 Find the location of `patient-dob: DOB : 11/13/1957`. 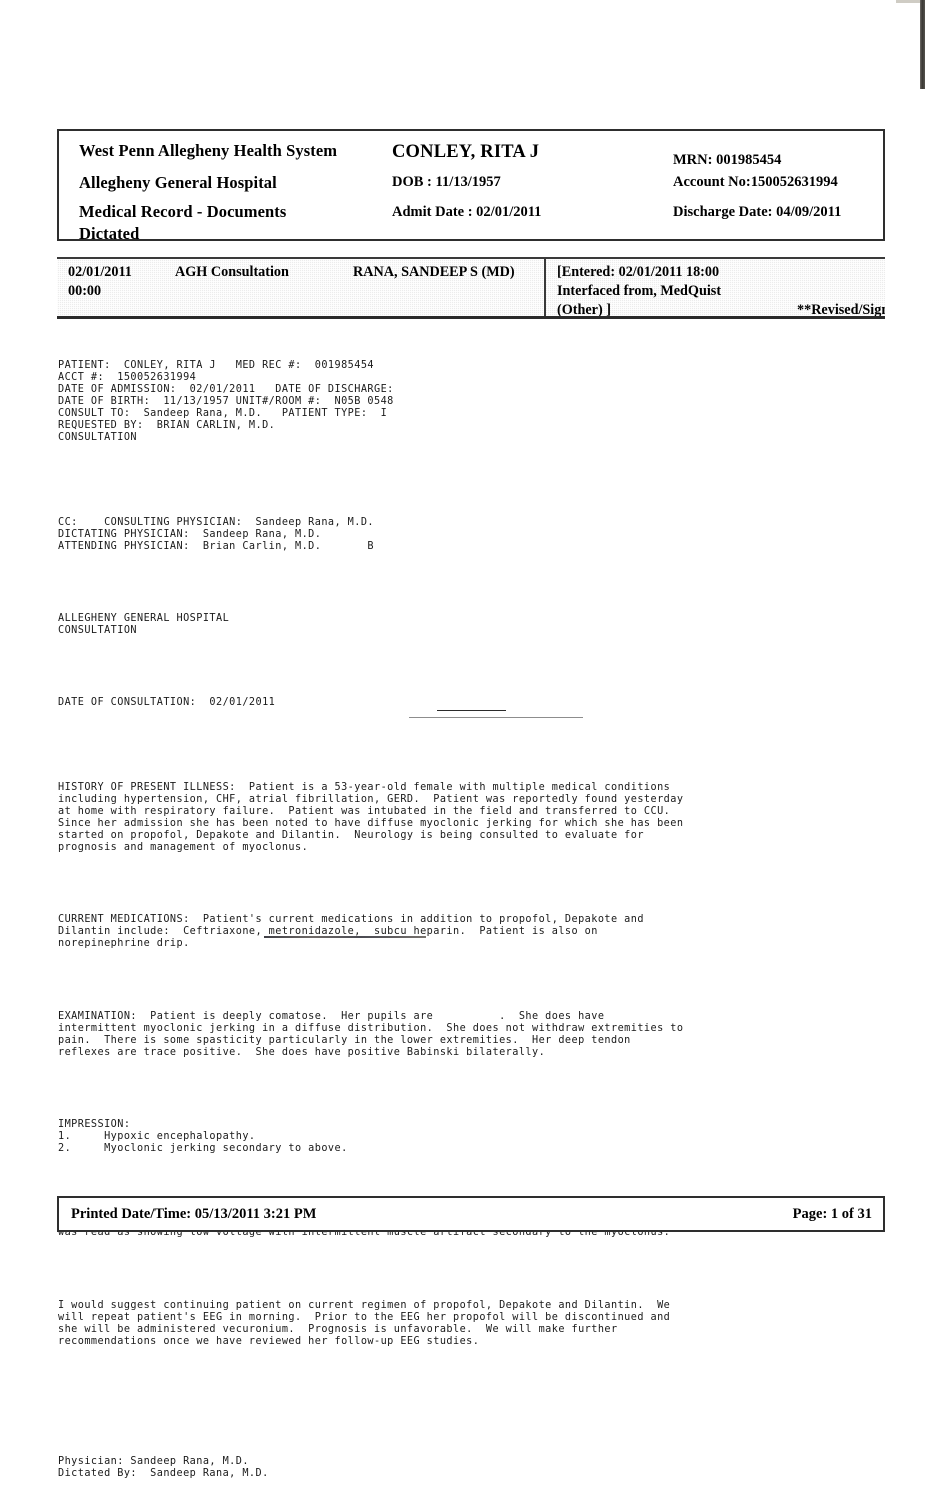

patient-dob: DOB : 11/13/1957 is located at coordinates (446, 182).